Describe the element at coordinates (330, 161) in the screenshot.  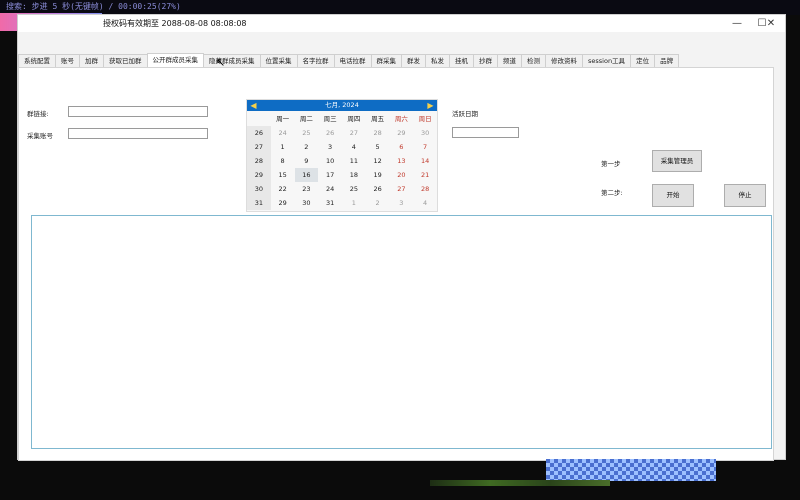
I see `calendar-day: 10` at that location.